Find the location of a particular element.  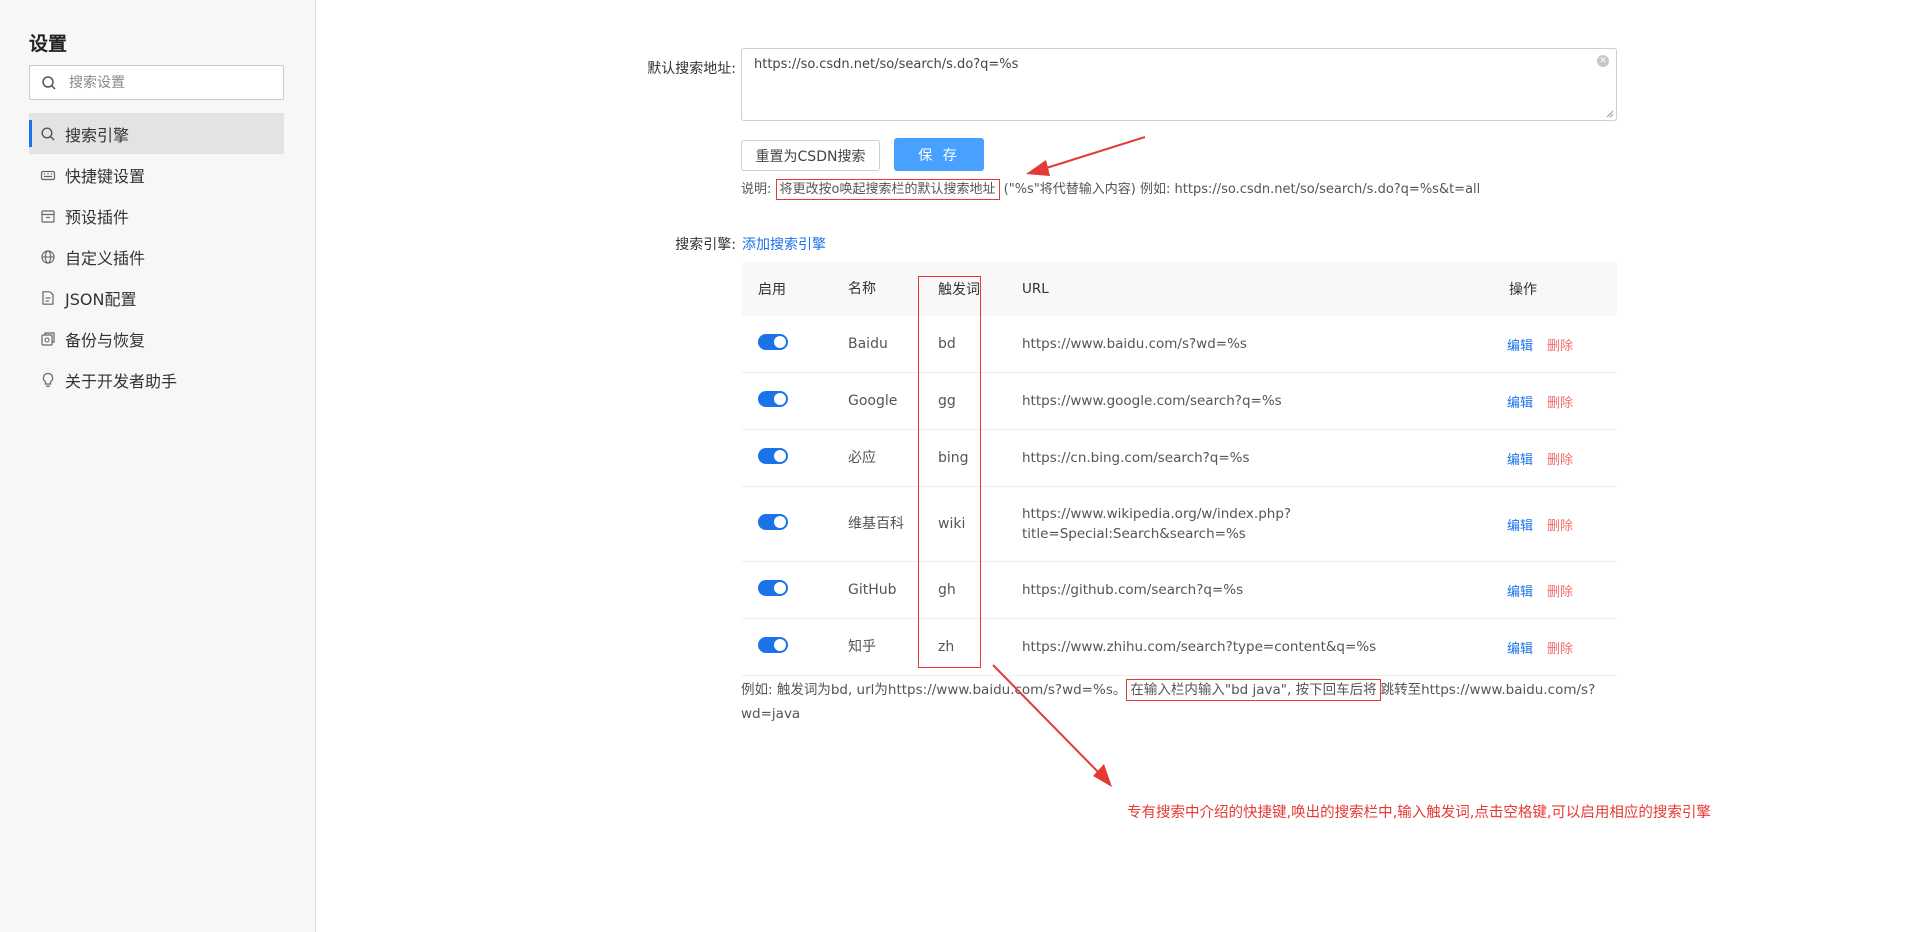

settings-search-box is located at coordinates (156, 82).